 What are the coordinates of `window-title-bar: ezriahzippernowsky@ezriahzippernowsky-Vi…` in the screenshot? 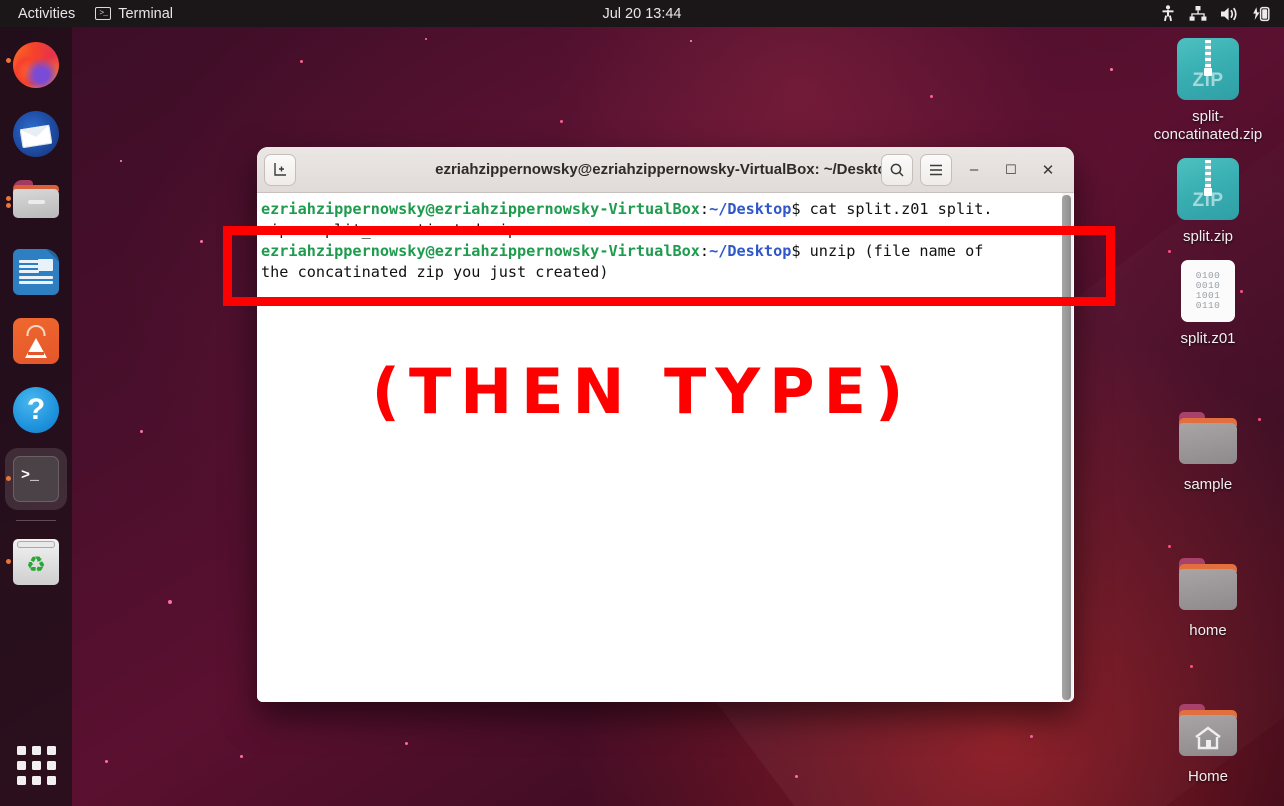 It's located at (665, 170).